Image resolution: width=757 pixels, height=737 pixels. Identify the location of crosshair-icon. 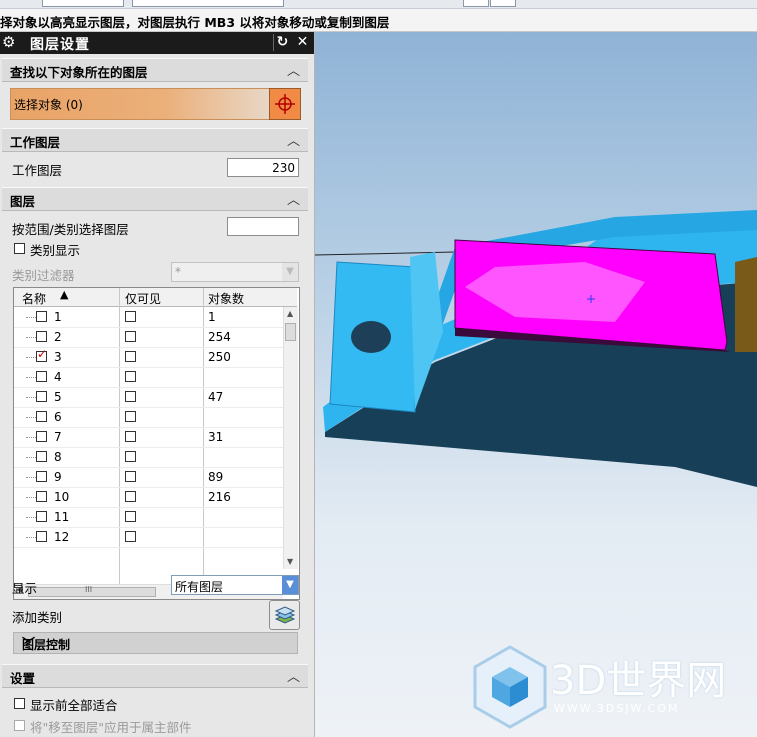
(285, 104).